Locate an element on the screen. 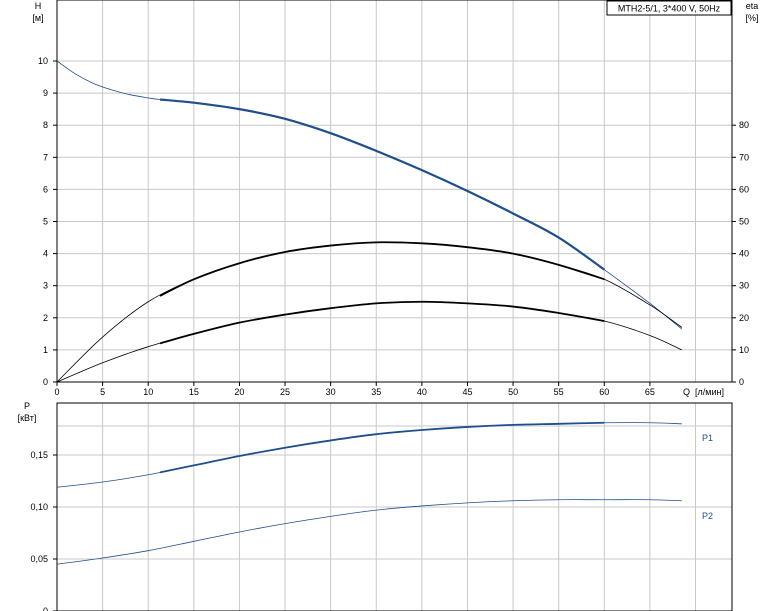 The width and height of the screenshot is (774, 611). head-tick-label: 0 is located at coordinates (45, 382).